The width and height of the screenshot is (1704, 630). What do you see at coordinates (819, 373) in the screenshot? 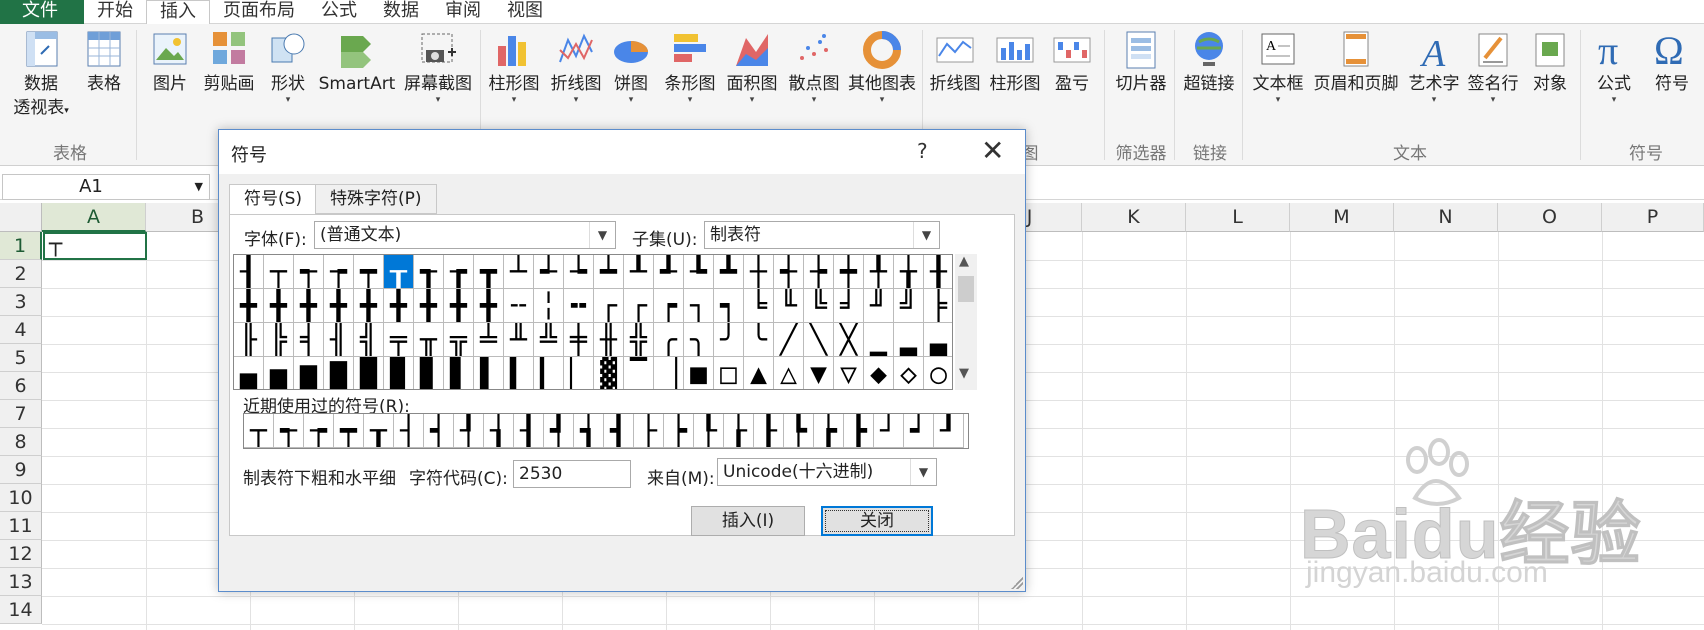
I see `symbol-cell: ▼` at bounding box center [819, 373].